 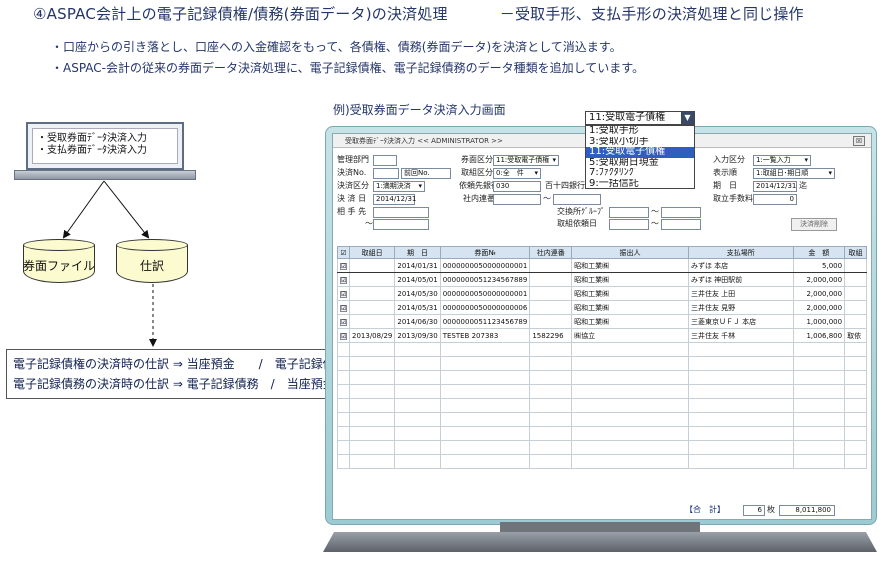 What do you see at coordinates (151, 266) in the screenshot?
I see `cylinder-label: 仕訳` at bounding box center [151, 266].